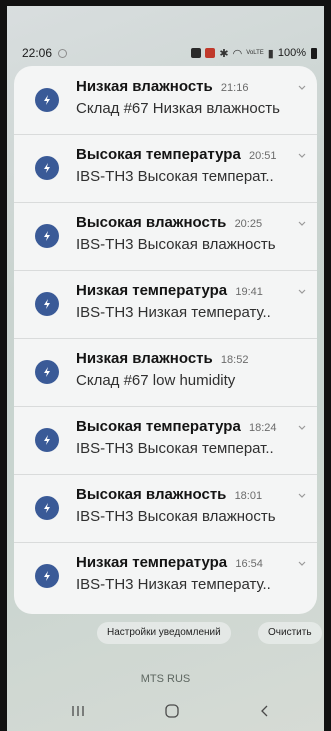 This screenshot has width=331, height=731. I want to click on notification-title-line: Низкая влажность 21:16, so click(184, 86).